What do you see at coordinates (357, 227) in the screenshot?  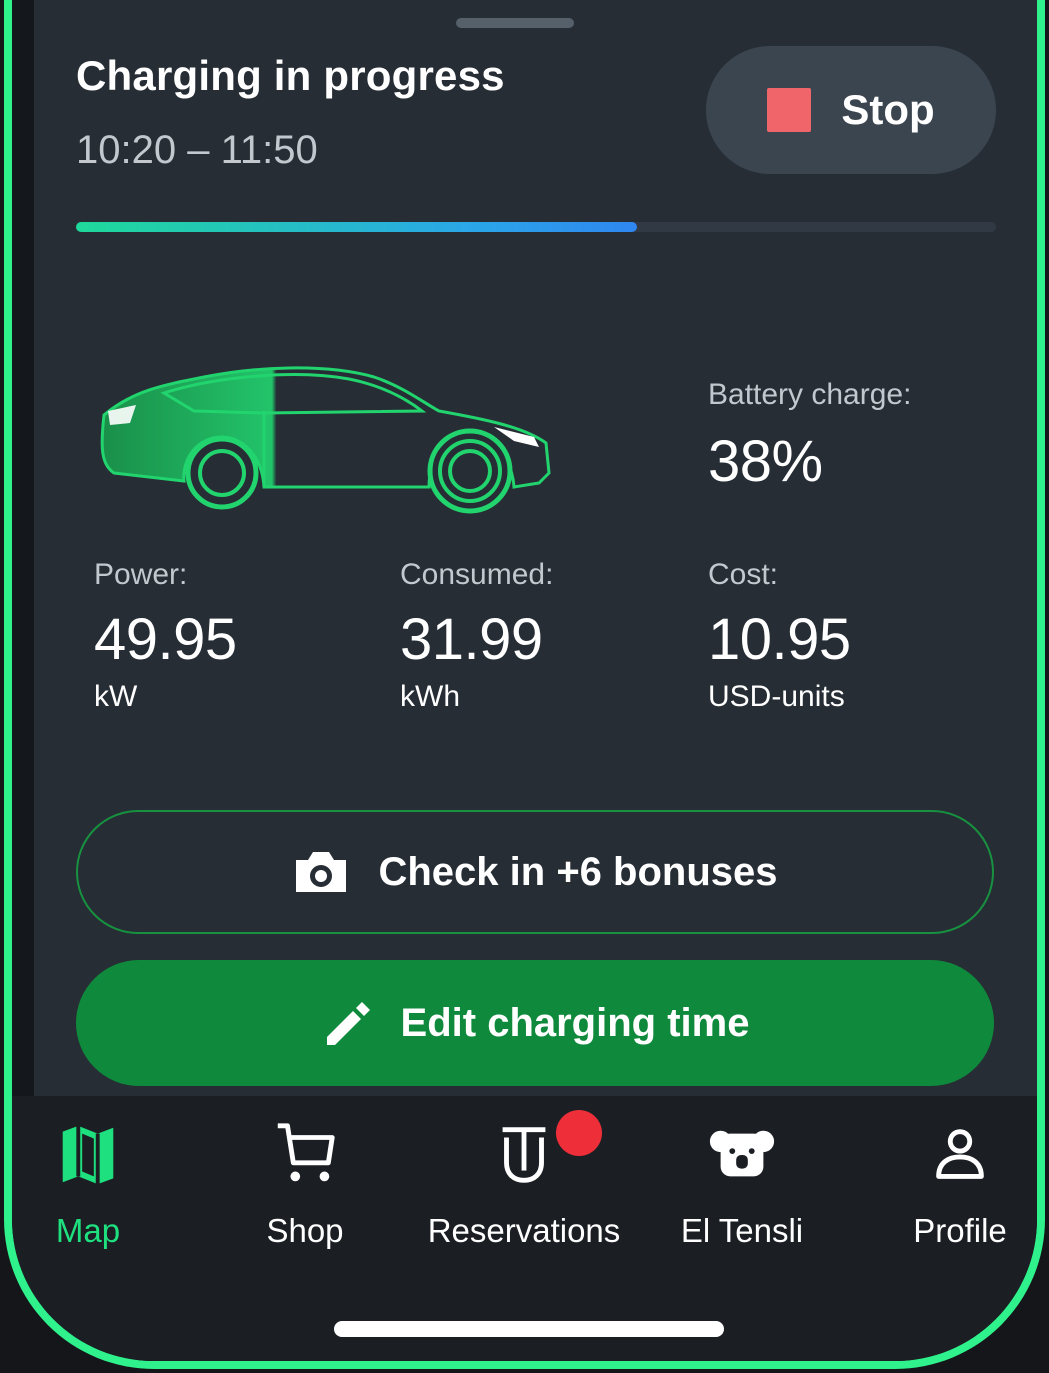 I see `charging-progress-fill` at bounding box center [357, 227].